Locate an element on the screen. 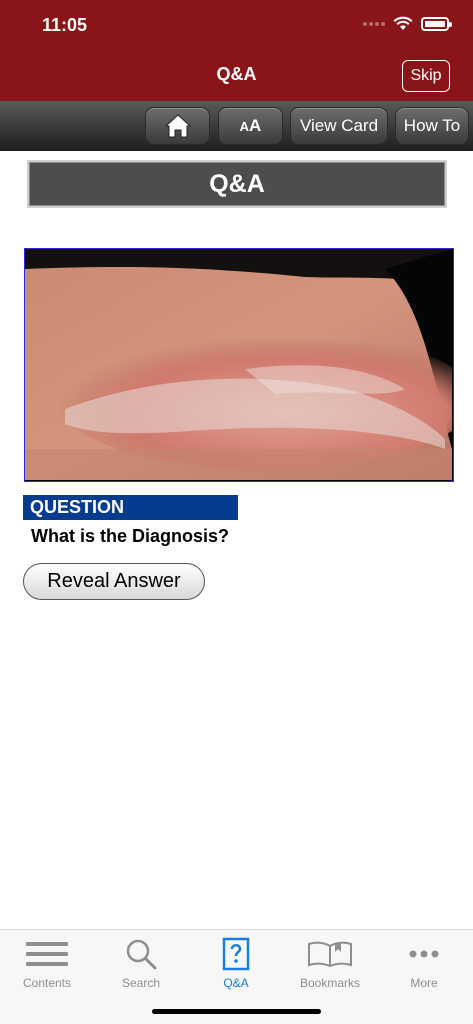 The width and height of the screenshot is (473, 1024). tab-contents: Contents is located at coordinates (47, 963).